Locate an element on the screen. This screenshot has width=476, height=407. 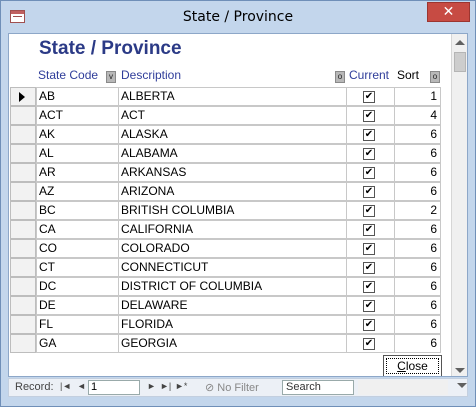
table-row: ACT ACT ✔ 4 is located at coordinates (229, 115).